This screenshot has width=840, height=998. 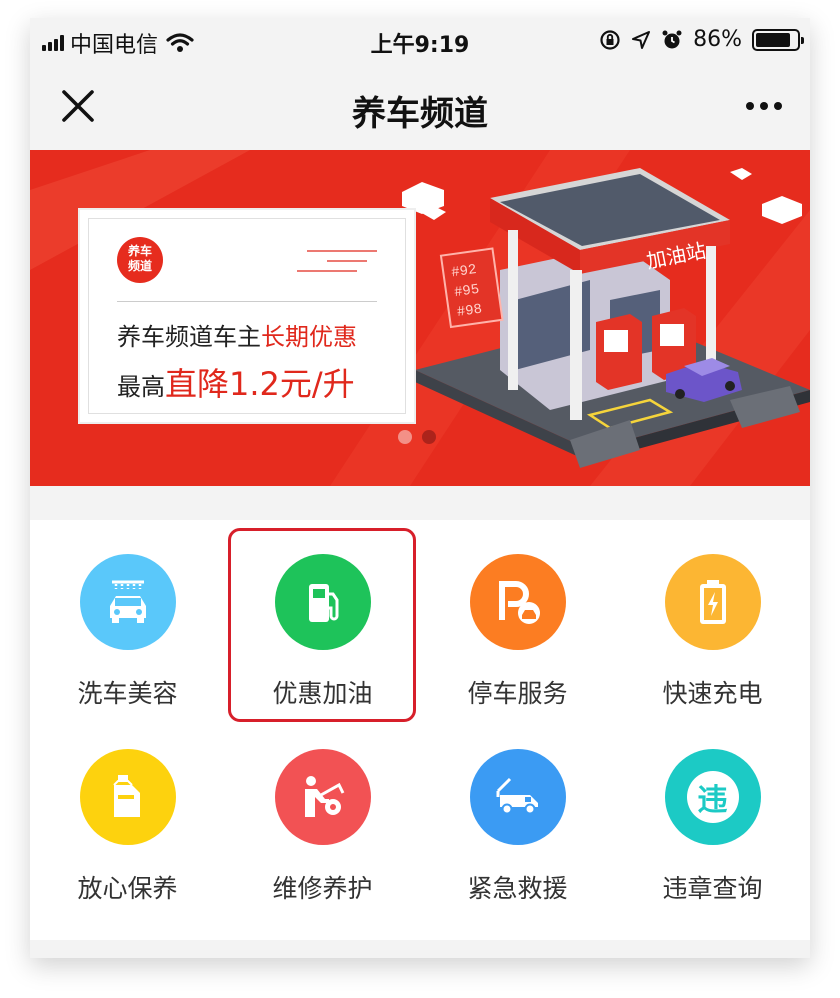 I want to click on promo-card: 养车频道 养车频道车主长期优惠 最高直降1.2元/升, so click(x=247, y=316).